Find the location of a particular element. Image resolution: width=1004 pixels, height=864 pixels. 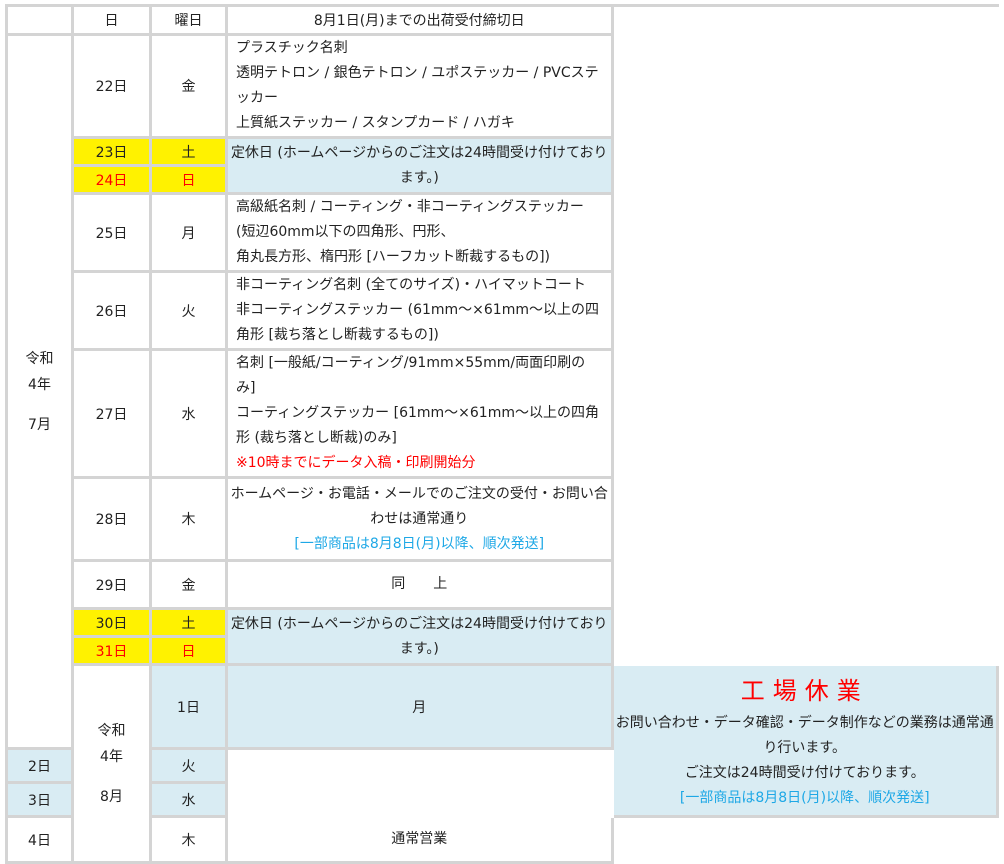

content-line: 上質紙ステッカー / スタンプカード / ハガキ is located at coordinates (375, 123).